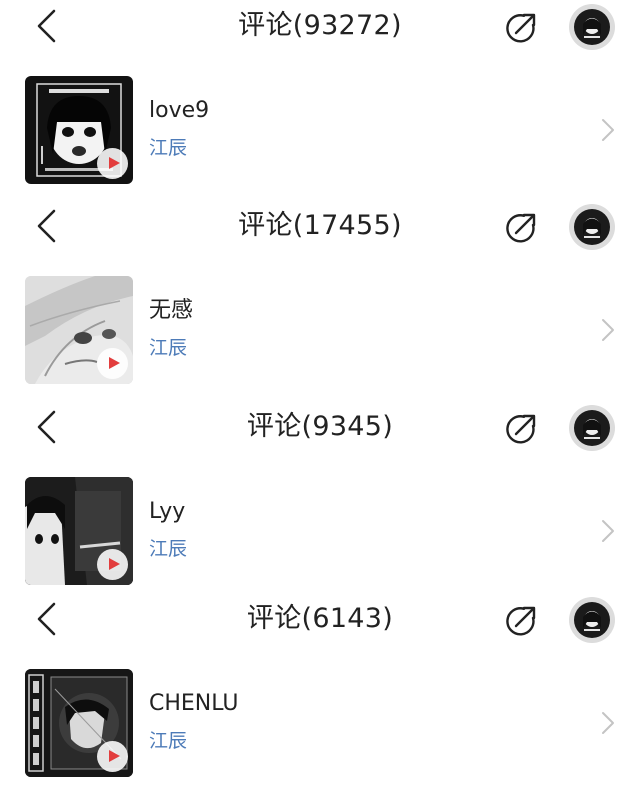 The height and width of the screenshot is (787, 640). What do you see at coordinates (167, 511) in the screenshot?
I see `song-title: Lyy` at bounding box center [167, 511].